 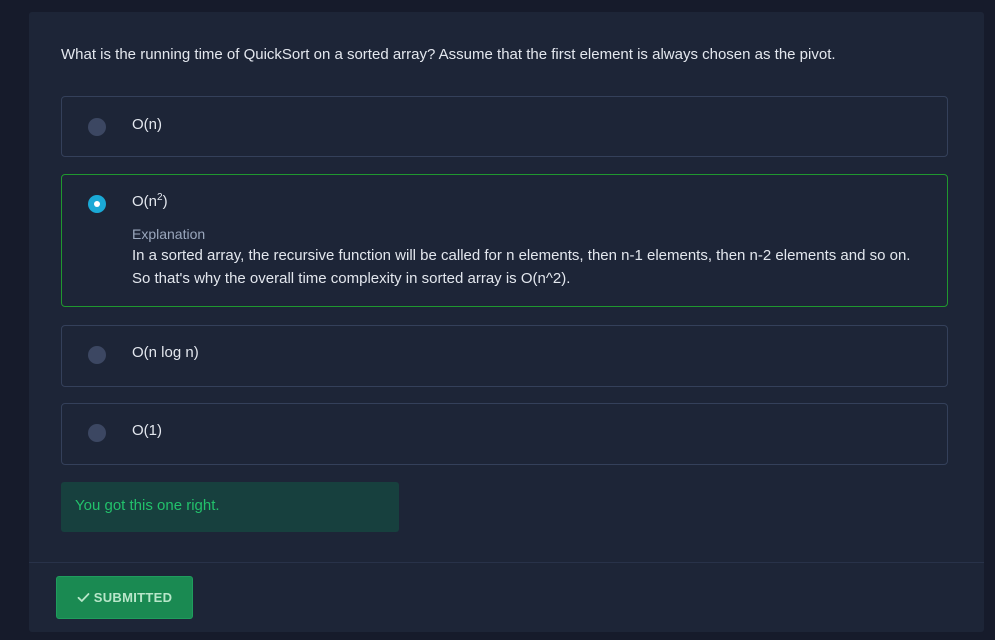 What do you see at coordinates (147, 430) in the screenshot?
I see `option-label: O(1)` at bounding box center [147, 430].